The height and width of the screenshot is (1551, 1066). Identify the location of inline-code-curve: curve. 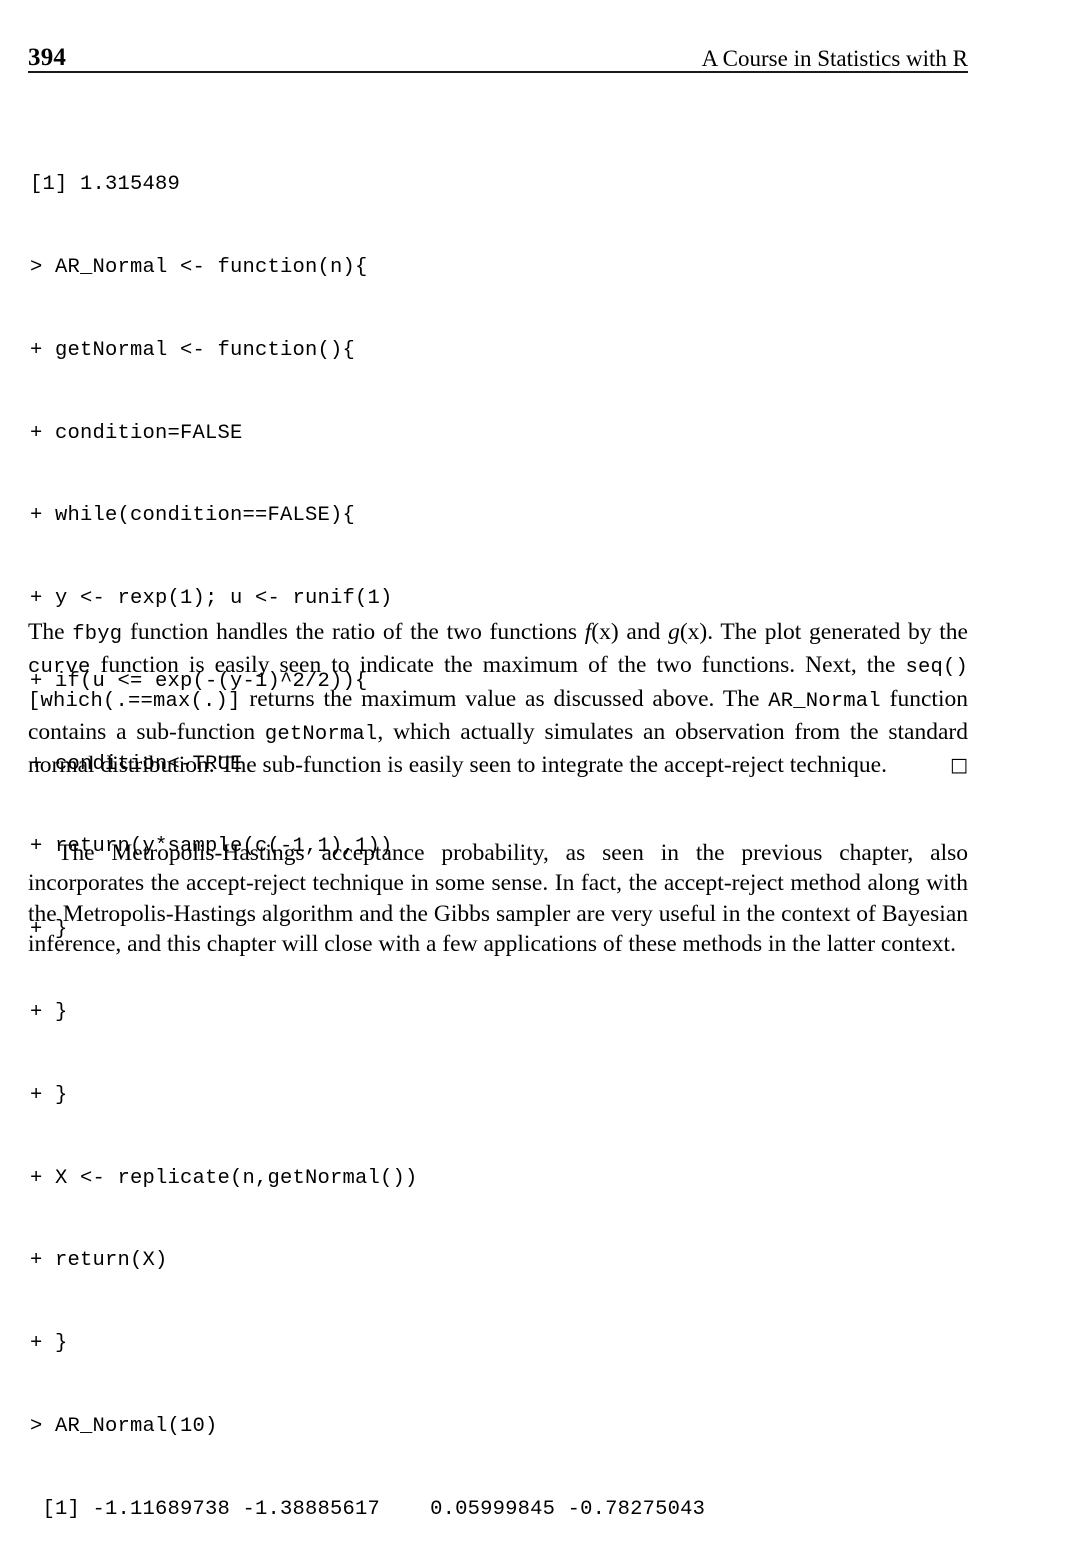
(59, 668).